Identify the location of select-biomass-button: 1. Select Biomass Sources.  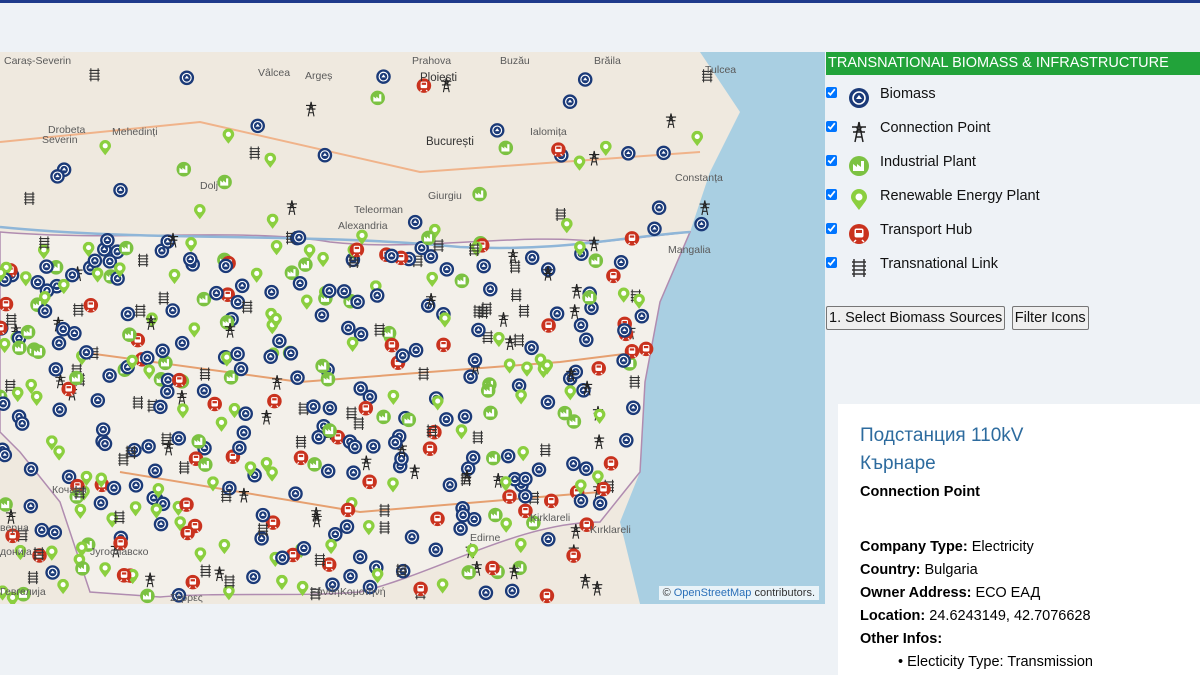
(916, 318).